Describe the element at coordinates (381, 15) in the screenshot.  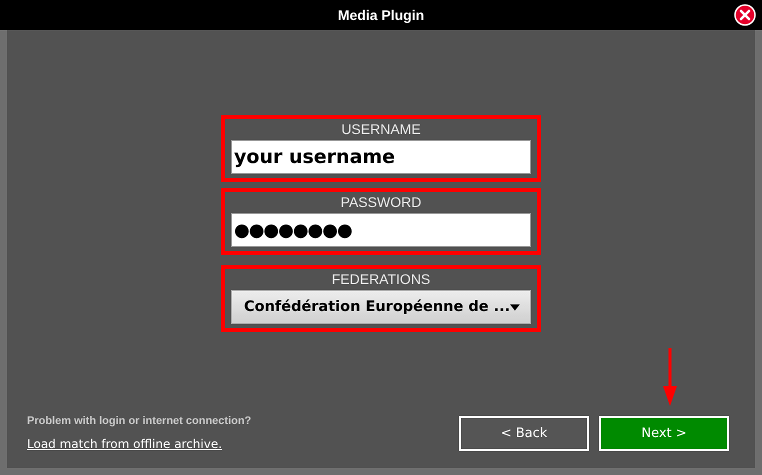
I see `window-title: Media Plugin` at that location.